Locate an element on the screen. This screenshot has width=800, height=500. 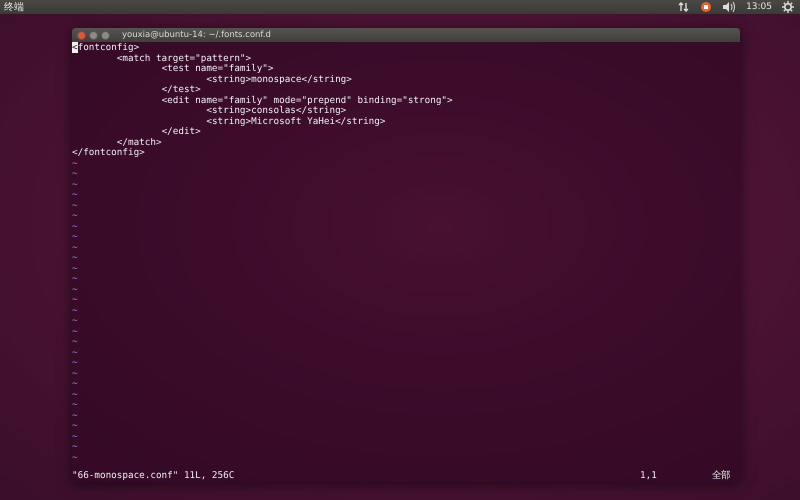
network-icon is located at coordinates (684, 7).